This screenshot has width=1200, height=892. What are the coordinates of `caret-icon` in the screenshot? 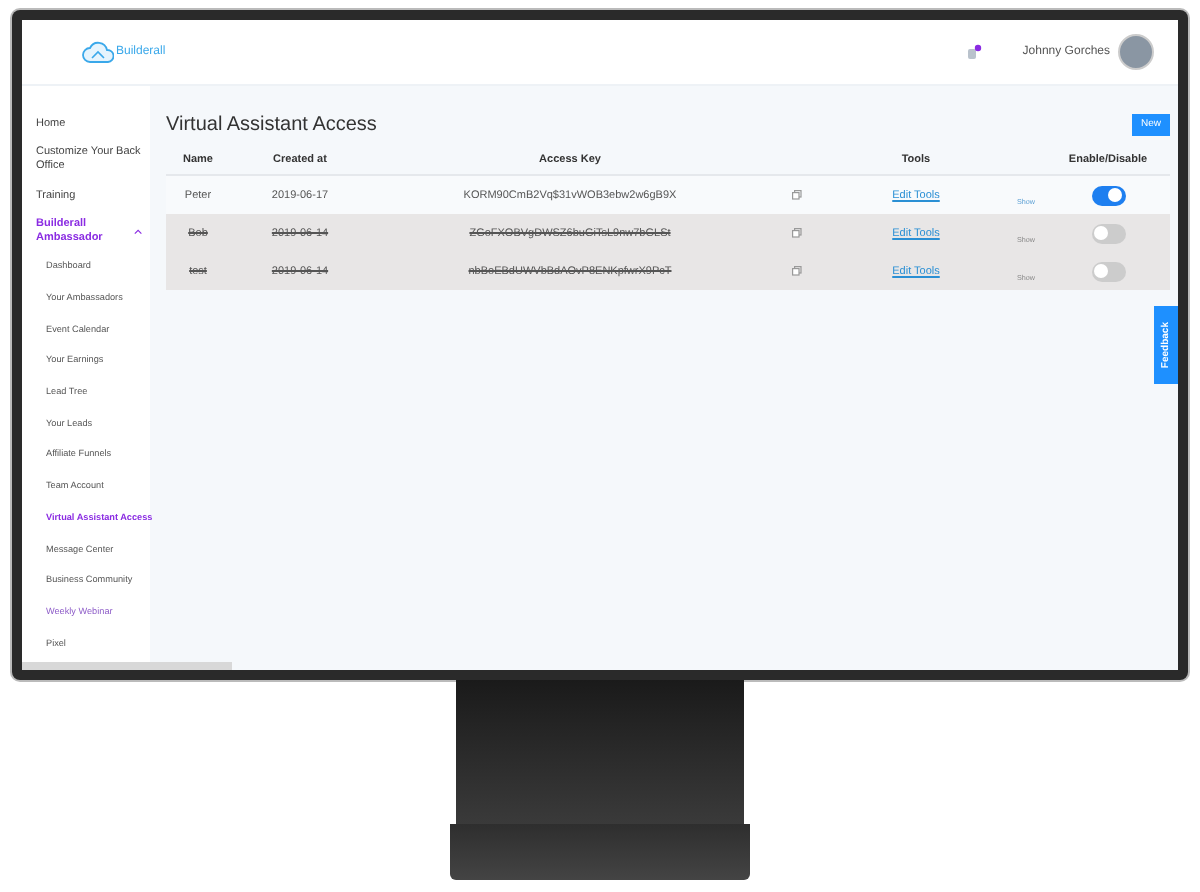 It's located at (137, 232).